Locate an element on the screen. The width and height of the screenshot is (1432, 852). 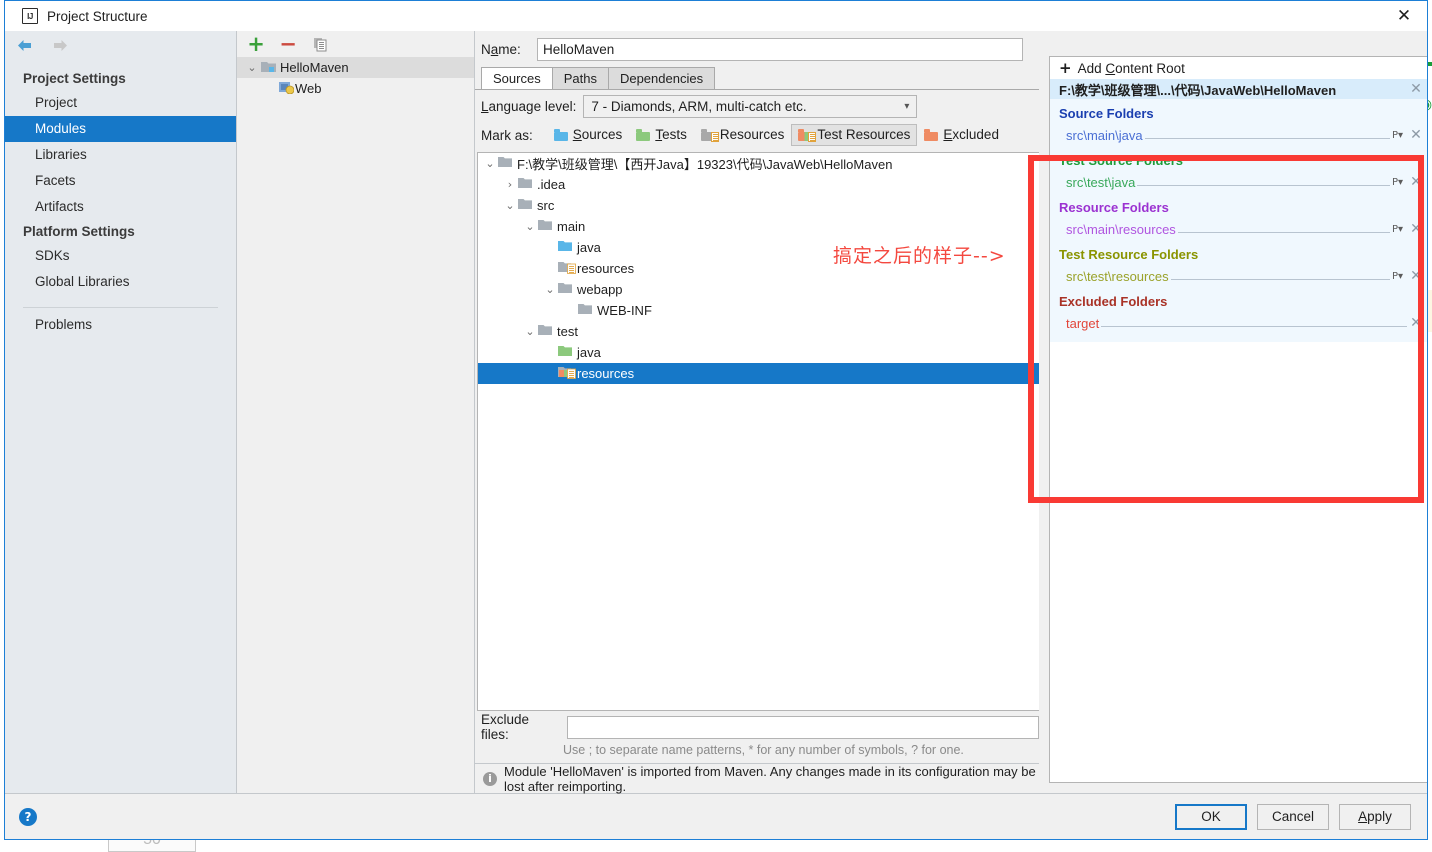
tree-row: › .idea is located at coordinates (758, 184).